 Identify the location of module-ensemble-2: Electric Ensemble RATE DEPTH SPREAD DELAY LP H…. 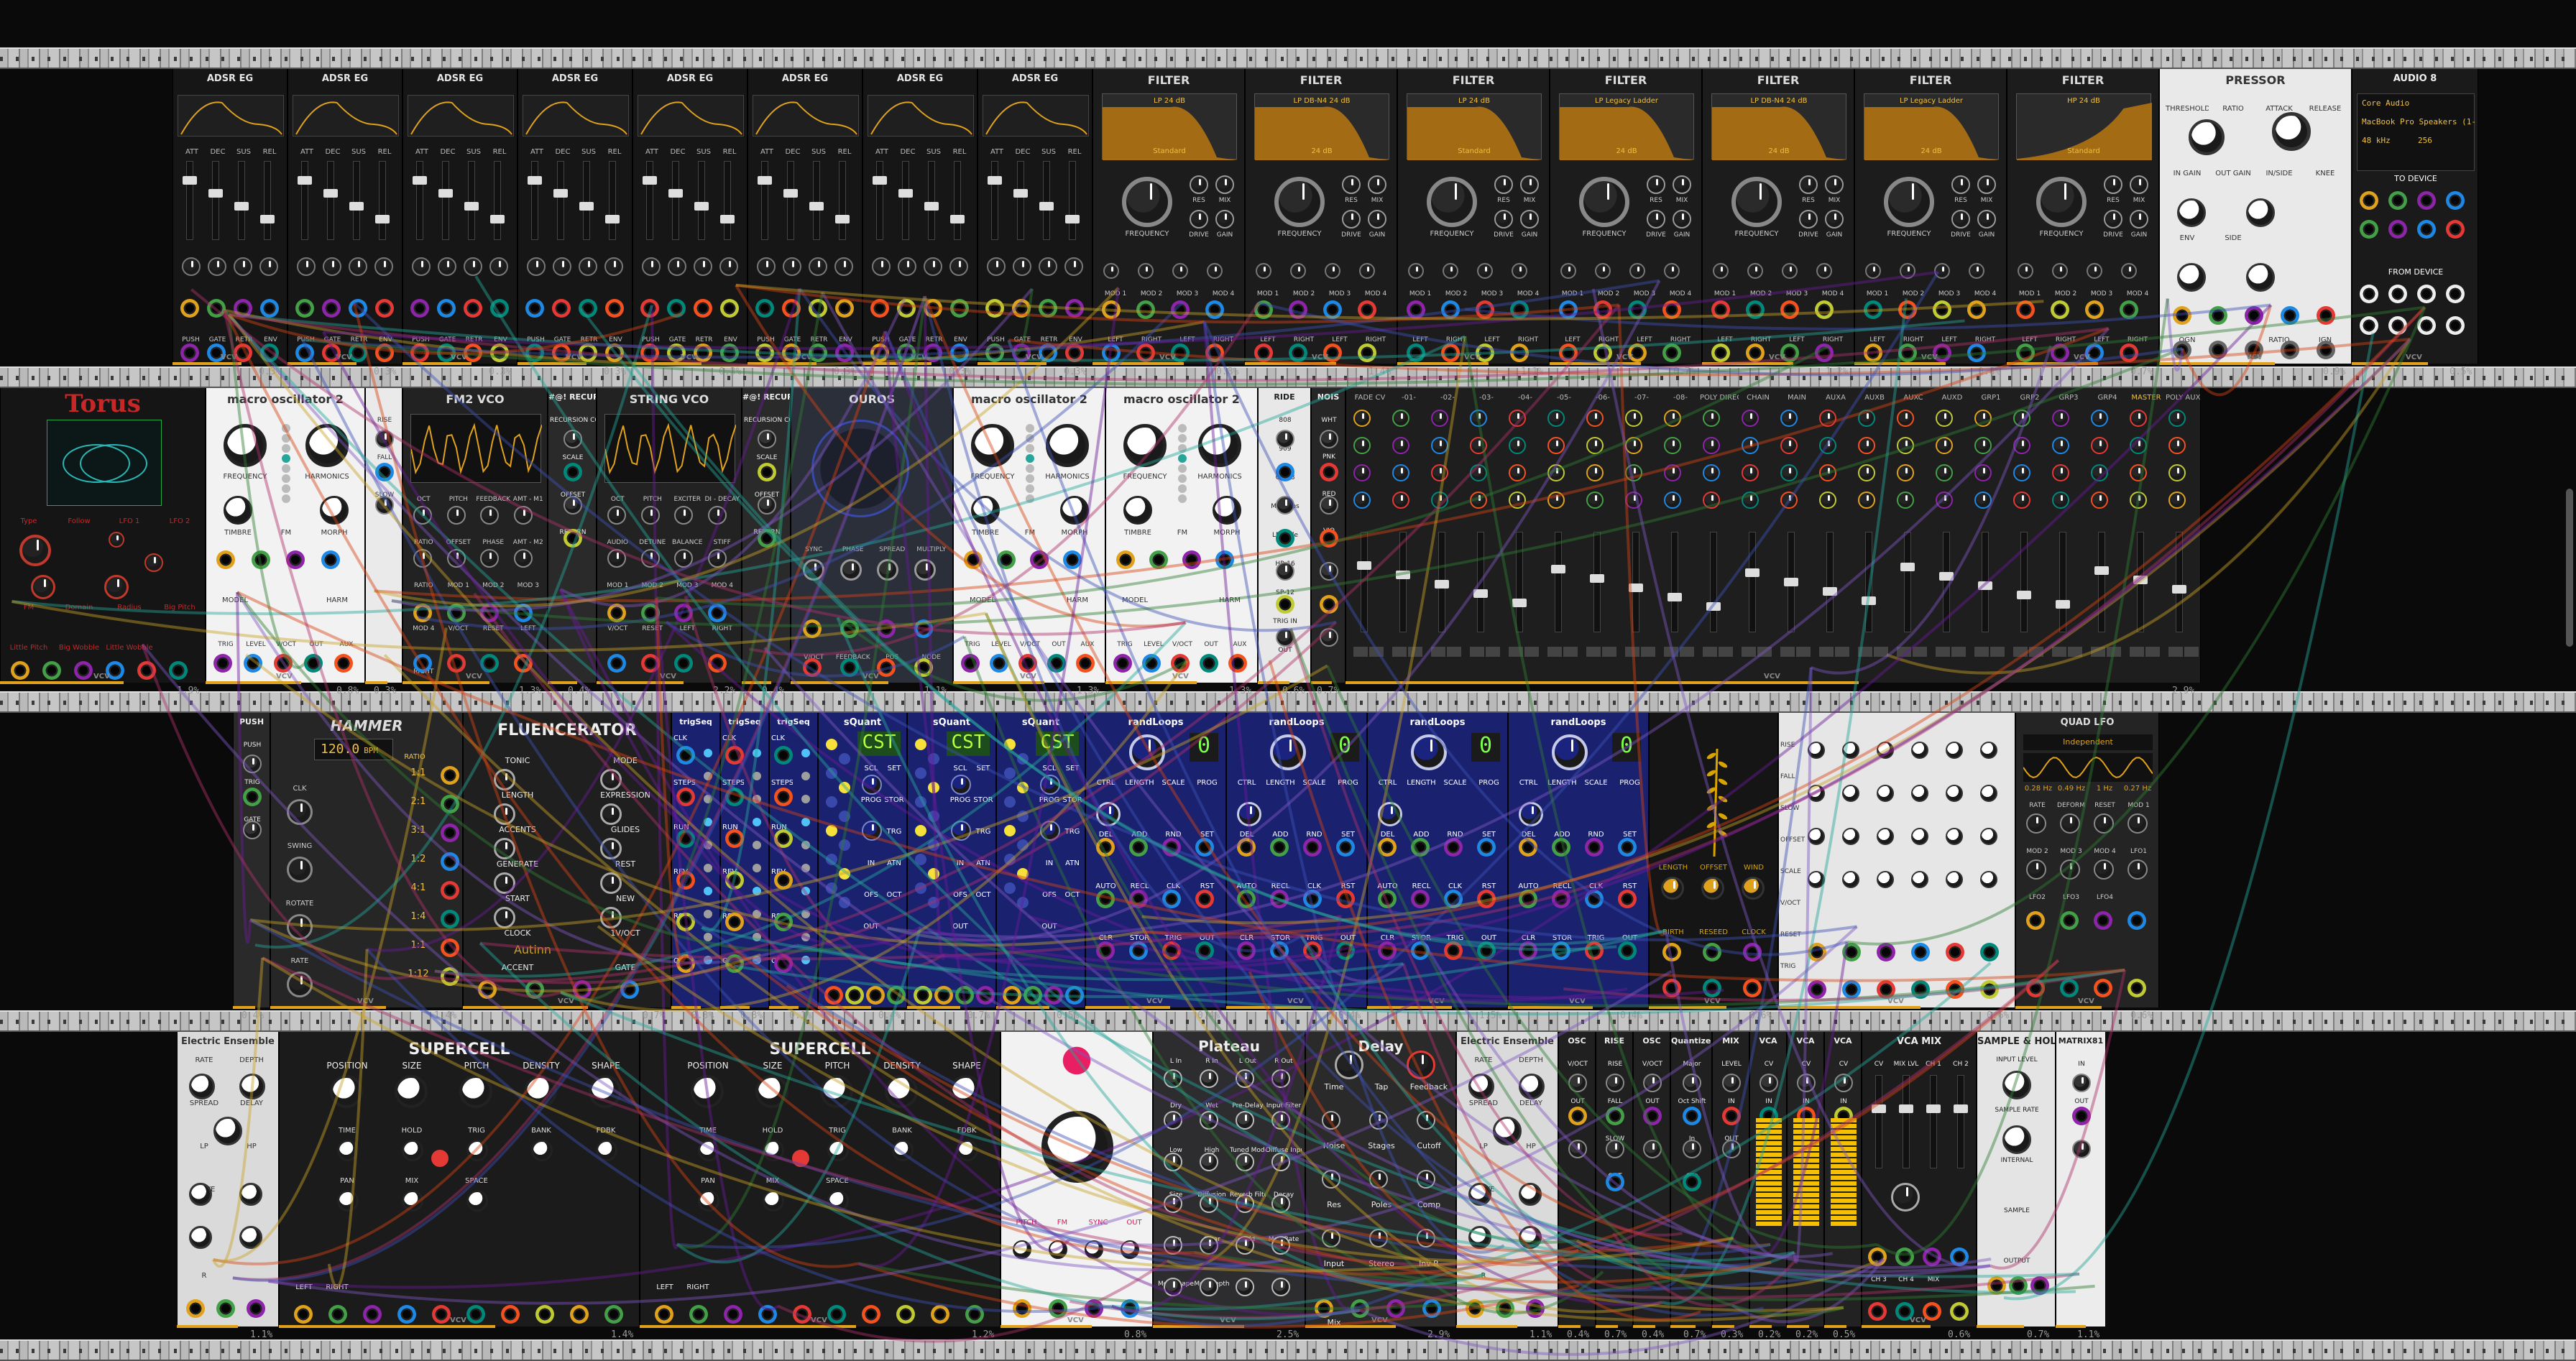
(1507, 1179).